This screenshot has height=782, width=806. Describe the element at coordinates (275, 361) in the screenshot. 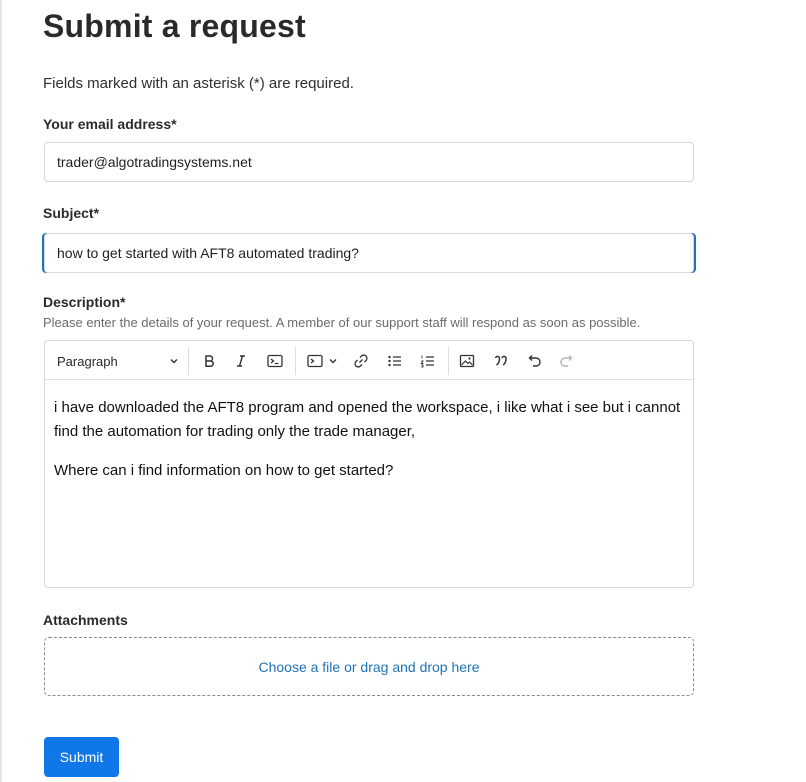

I see `code-icon` at that location.